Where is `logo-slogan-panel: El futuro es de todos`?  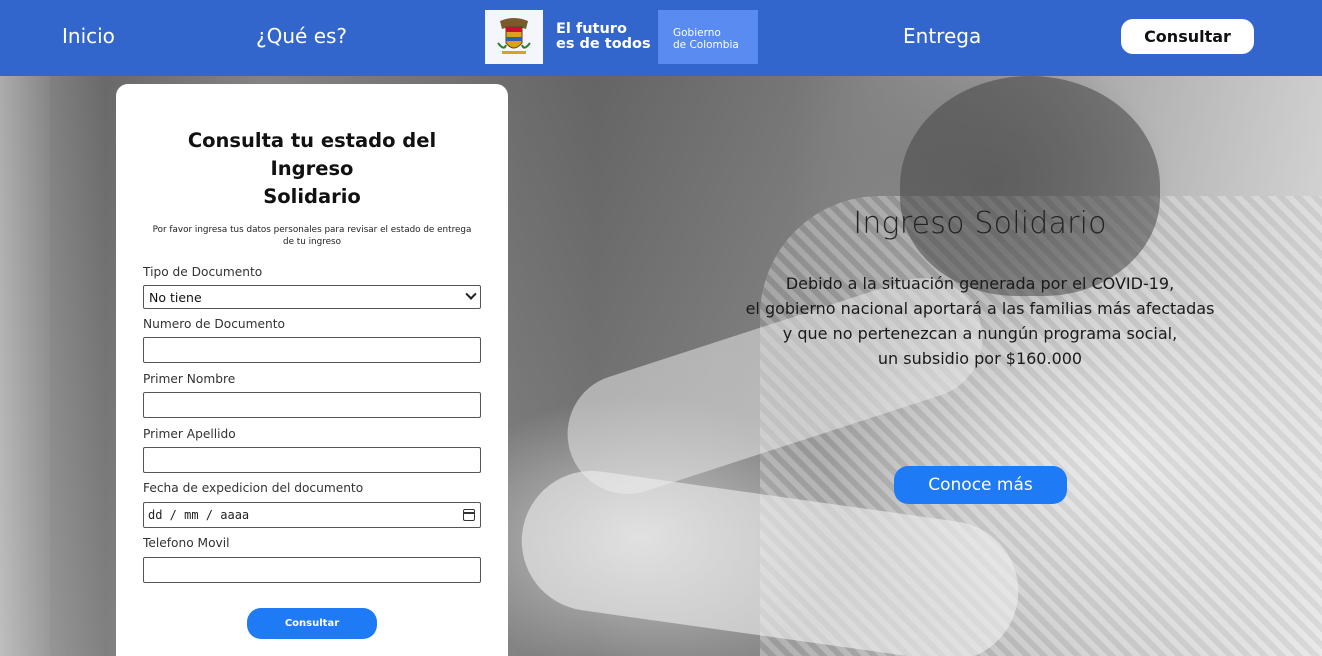
logo-slogan-panel: El futuro es de todos is located at coordinates (571, 37).